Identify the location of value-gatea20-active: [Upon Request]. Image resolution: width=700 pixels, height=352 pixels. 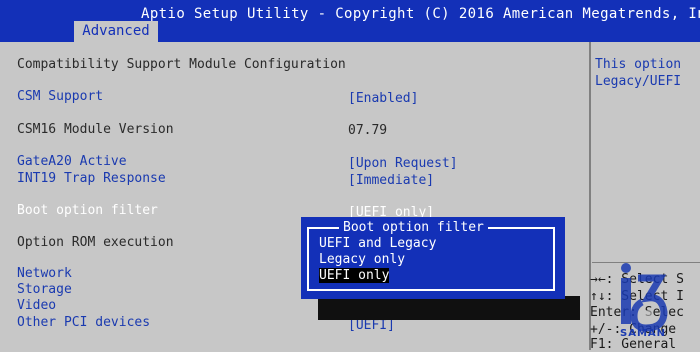
(403, 163).